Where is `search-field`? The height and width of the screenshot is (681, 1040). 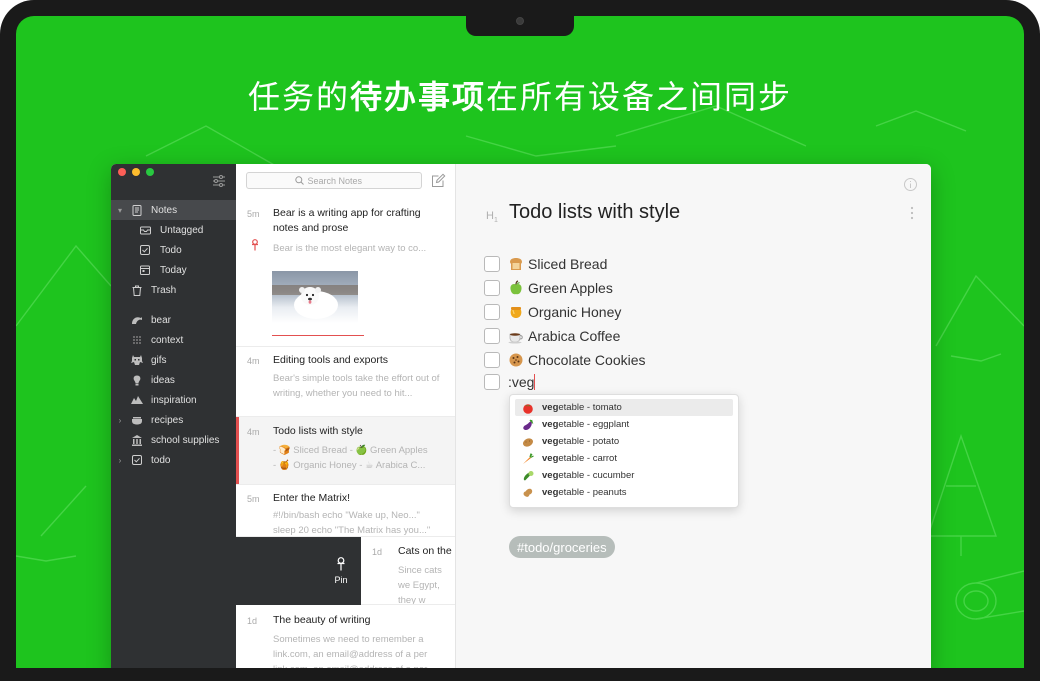 search-field is located at coordinates (334, 180).